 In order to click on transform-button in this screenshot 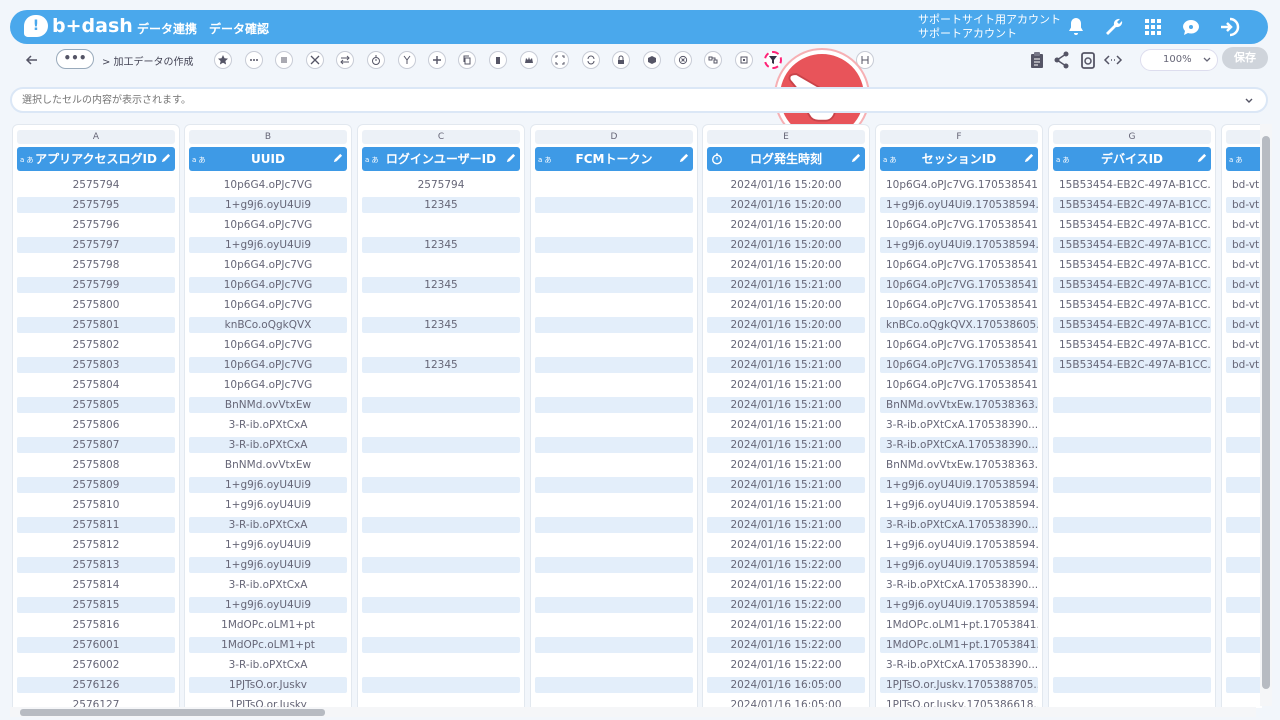, I will do `click(345, 60)`.